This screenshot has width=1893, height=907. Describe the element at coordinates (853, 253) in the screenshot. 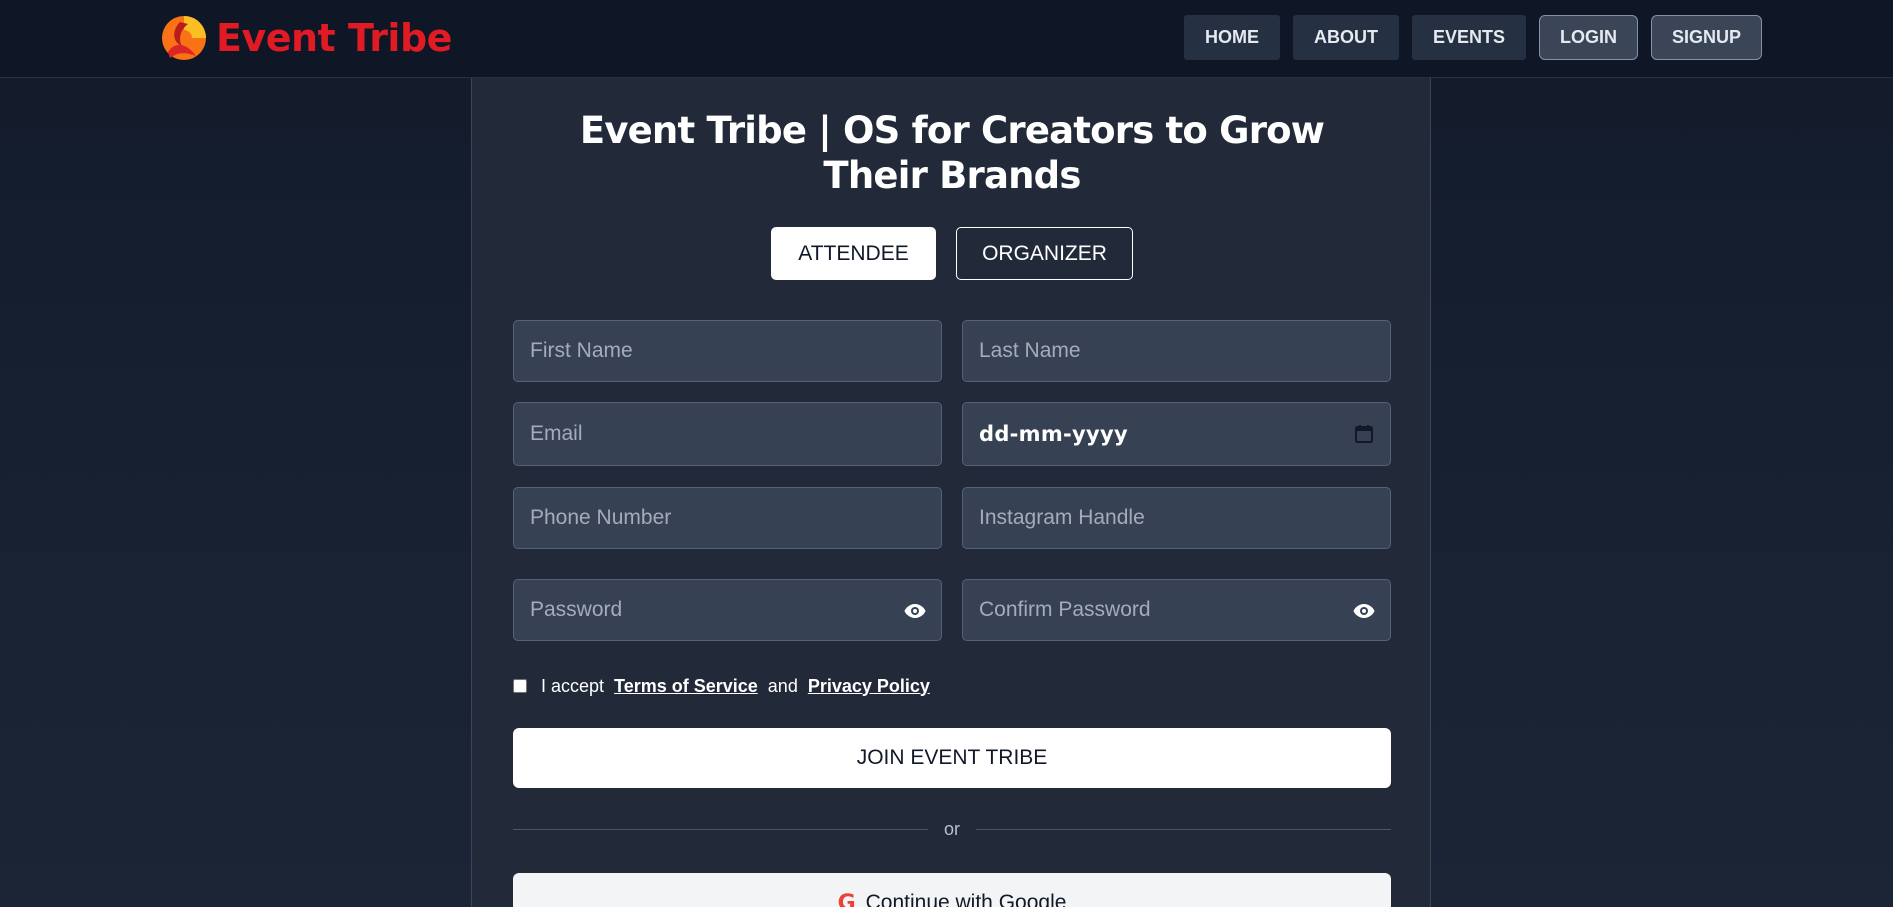

I see `attendee-tab: ATTENDEE` at that location.